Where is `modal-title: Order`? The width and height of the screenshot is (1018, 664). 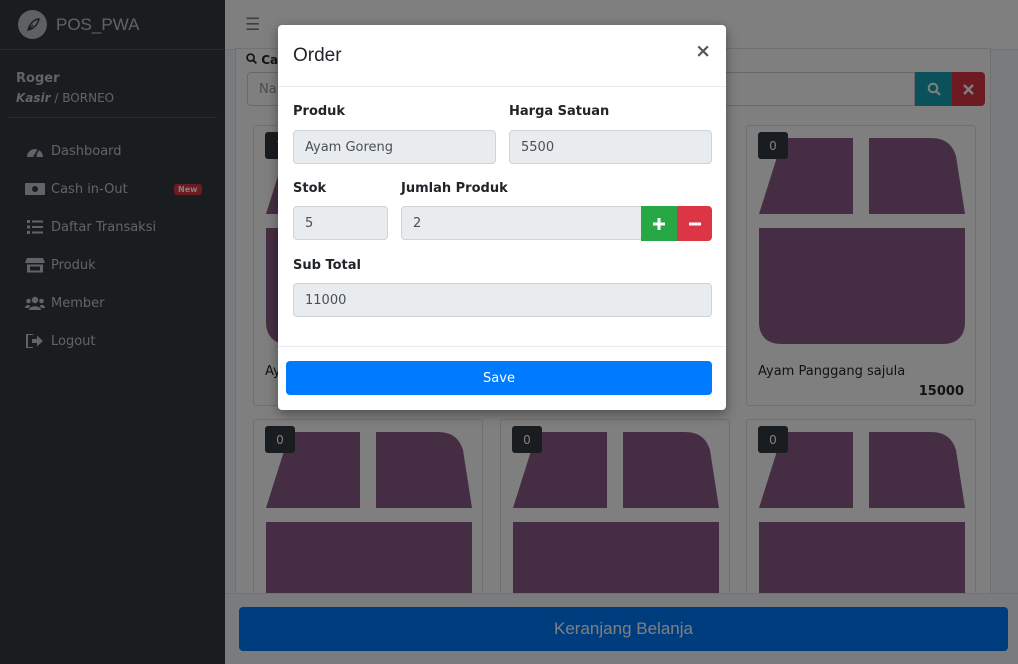 modal-title: Order is located at coordinates (317, 55).